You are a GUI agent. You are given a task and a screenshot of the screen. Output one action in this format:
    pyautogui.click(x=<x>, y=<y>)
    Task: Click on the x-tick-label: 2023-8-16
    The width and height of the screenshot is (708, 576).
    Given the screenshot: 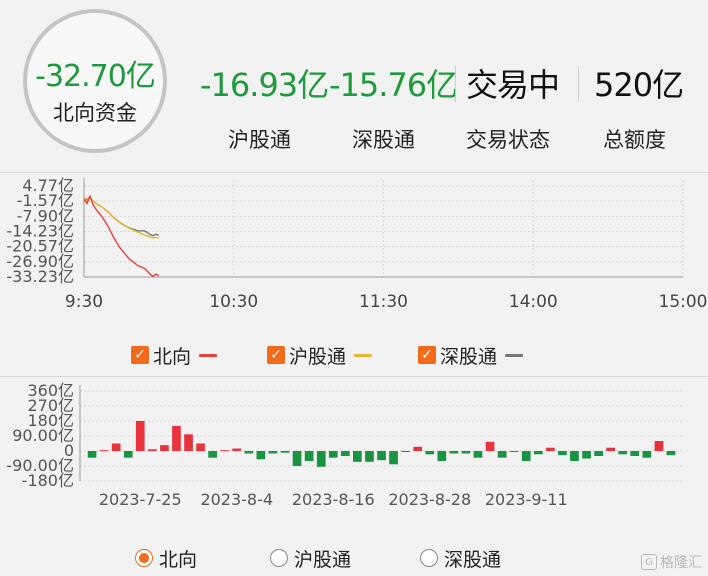 What is the action you would take?
    pyautogui.click(x=333, y=499)
    